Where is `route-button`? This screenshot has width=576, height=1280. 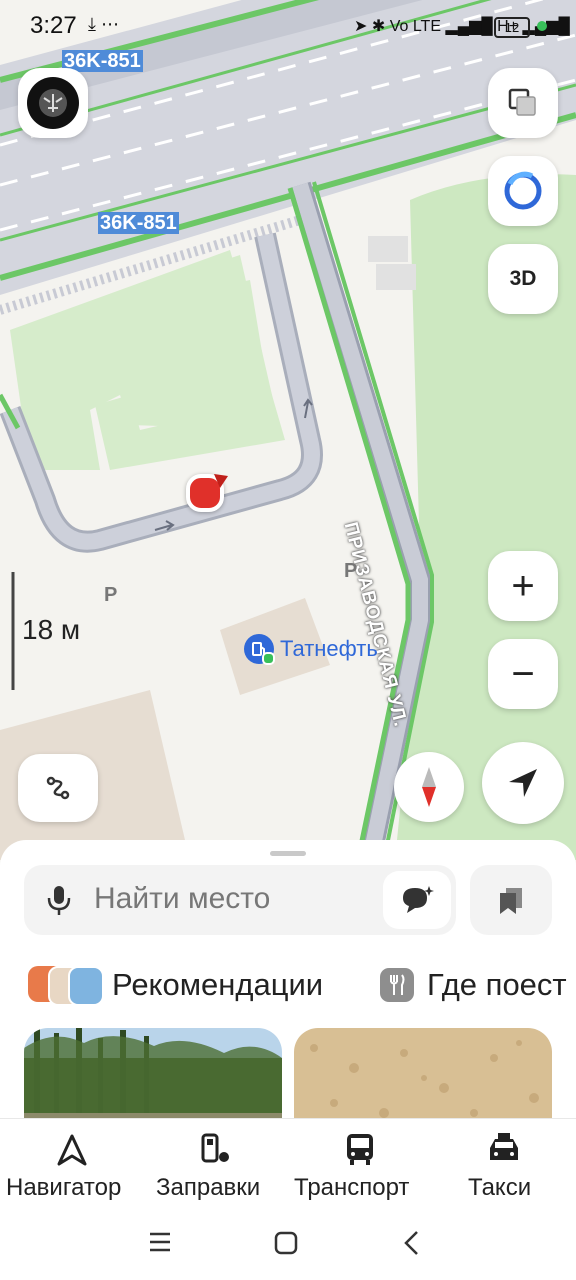
route-button is located at coordinates (58, 788).